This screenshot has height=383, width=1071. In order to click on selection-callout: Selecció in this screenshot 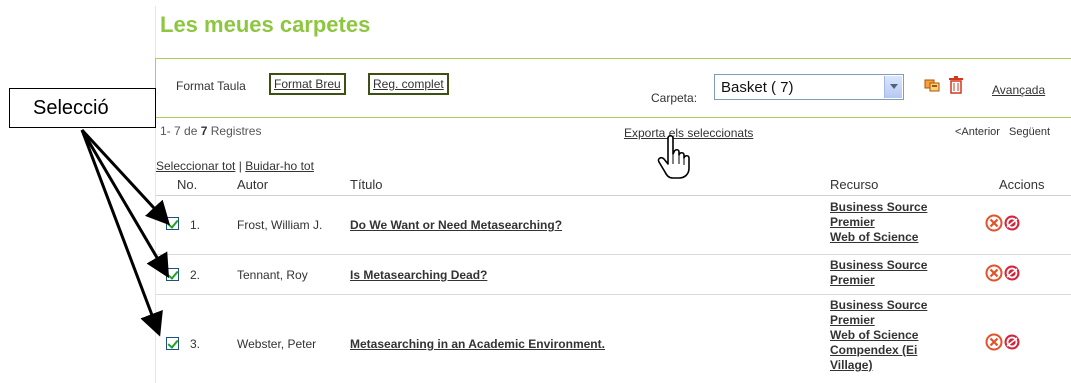, I will do `click(82, 108)`.